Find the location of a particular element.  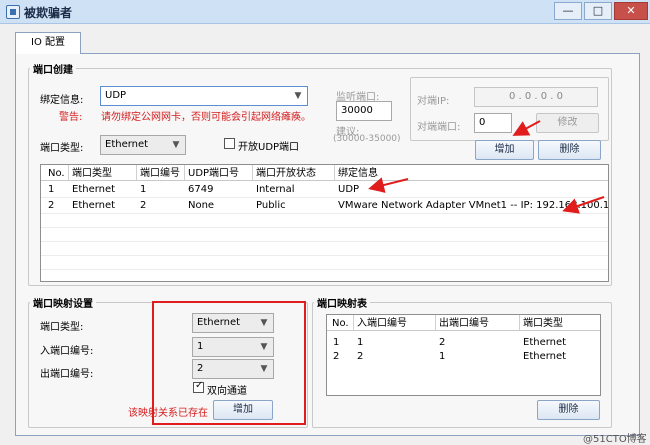

annotation-arrows is located at coordinates (486, 167).